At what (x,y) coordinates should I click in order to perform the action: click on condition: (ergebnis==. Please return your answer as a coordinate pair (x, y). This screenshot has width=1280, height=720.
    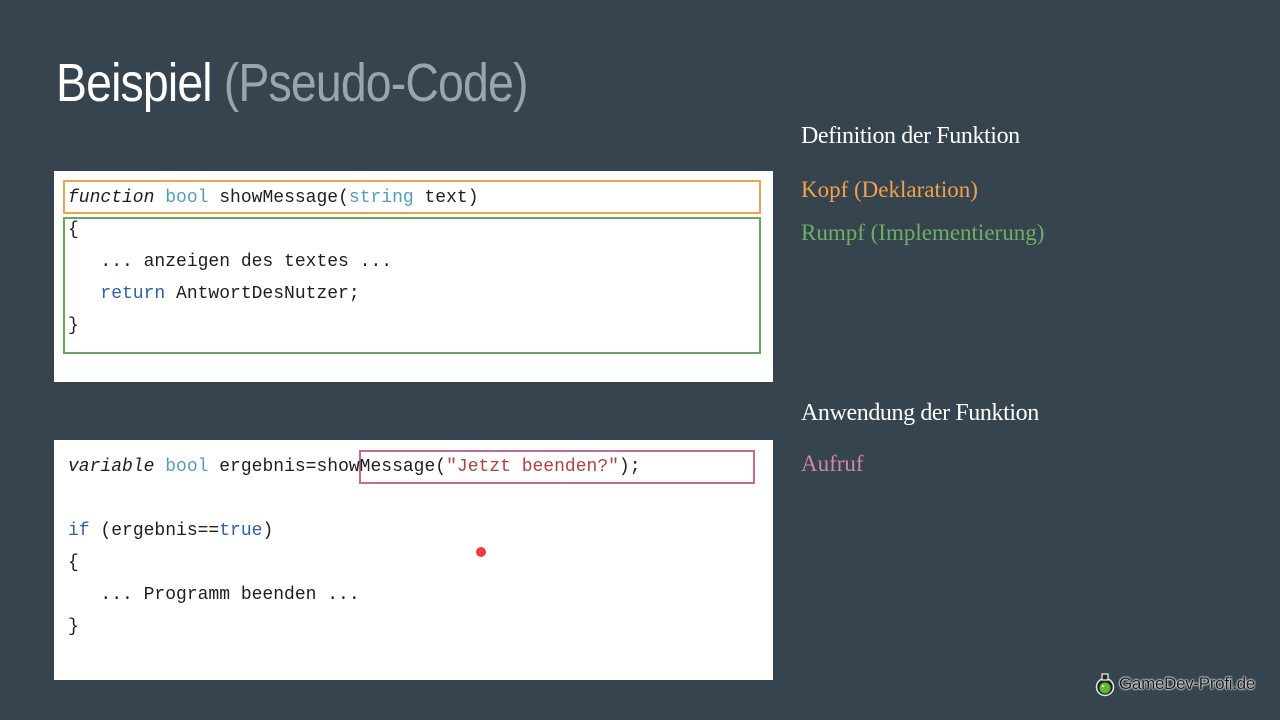
    Looking at the image, I should click on (154, 531).